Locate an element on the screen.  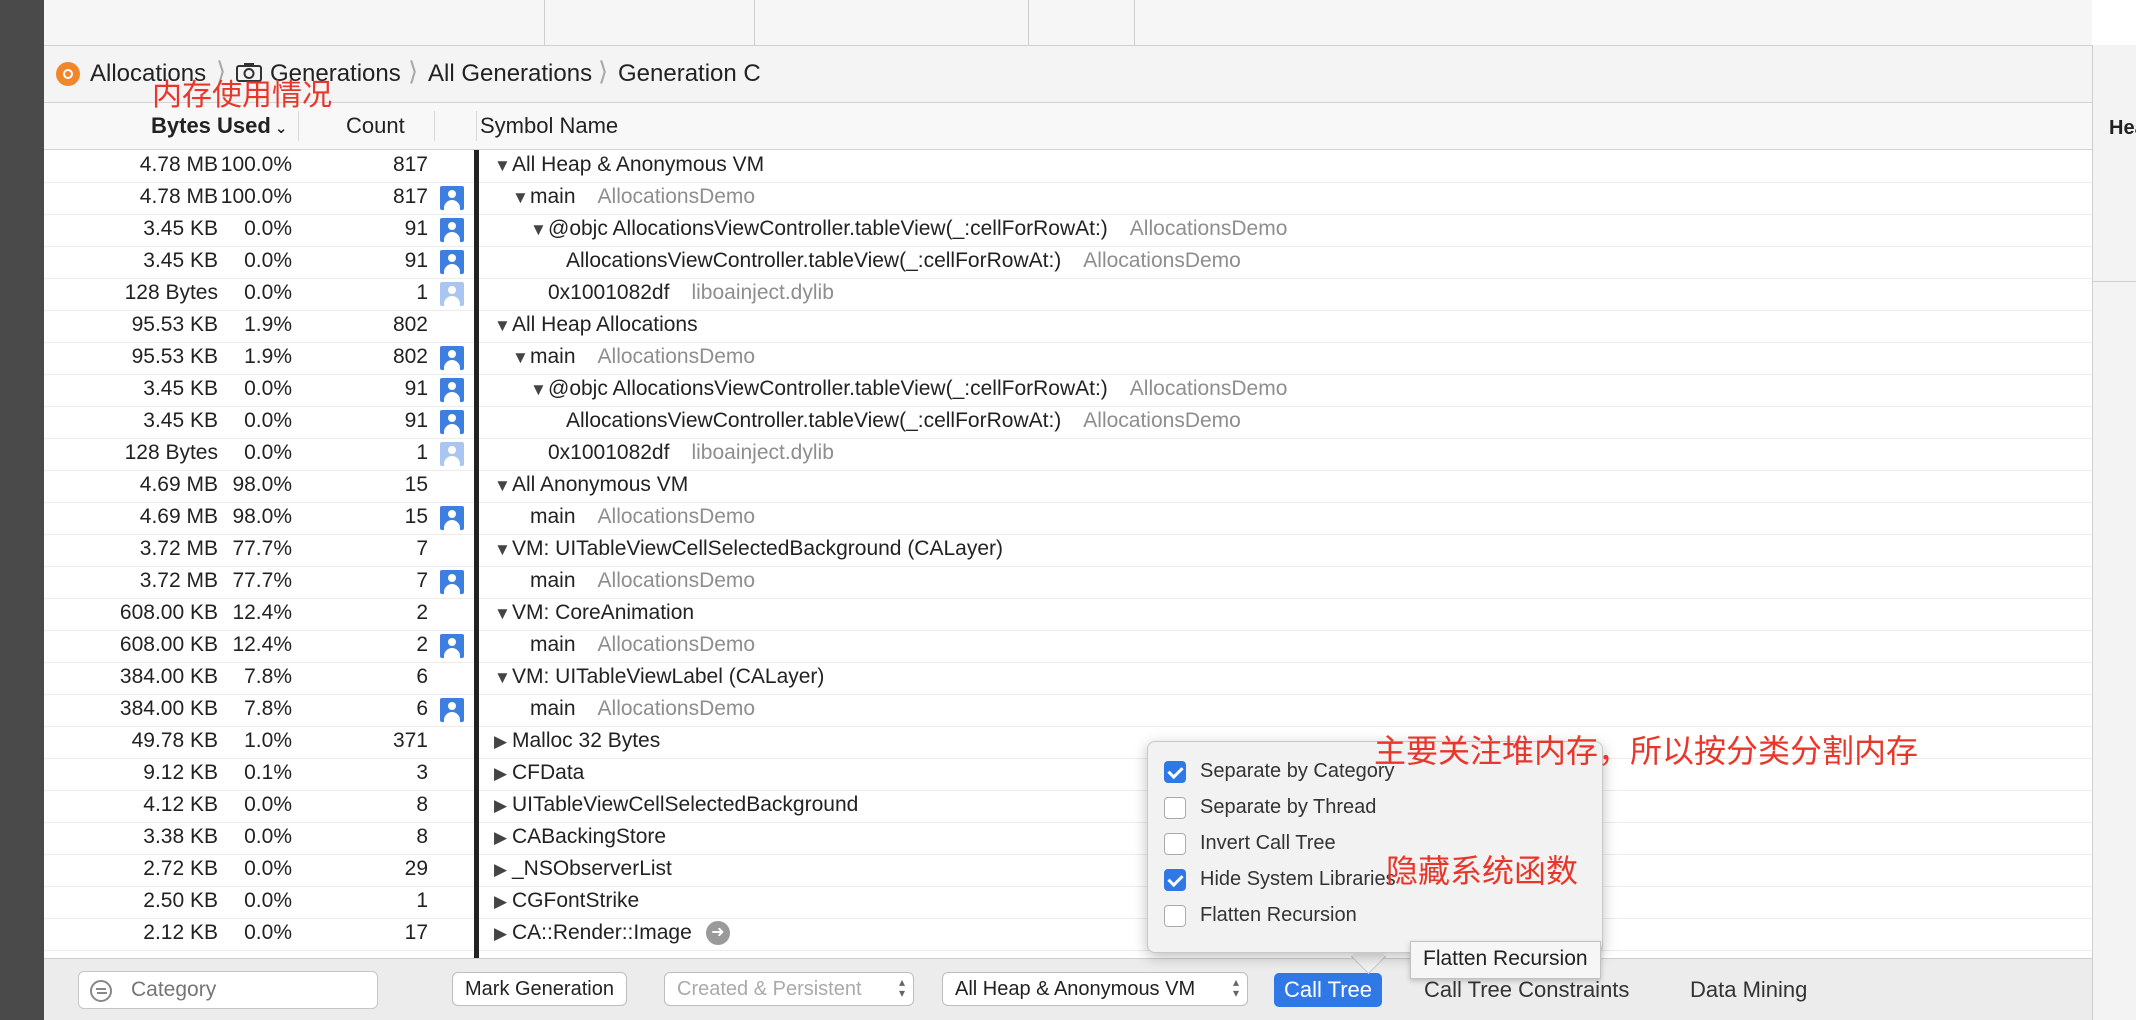
table-row: 2.50 KB 0.0% 1 ▶ CGFontStrike is located at coordinates (1068, 902).